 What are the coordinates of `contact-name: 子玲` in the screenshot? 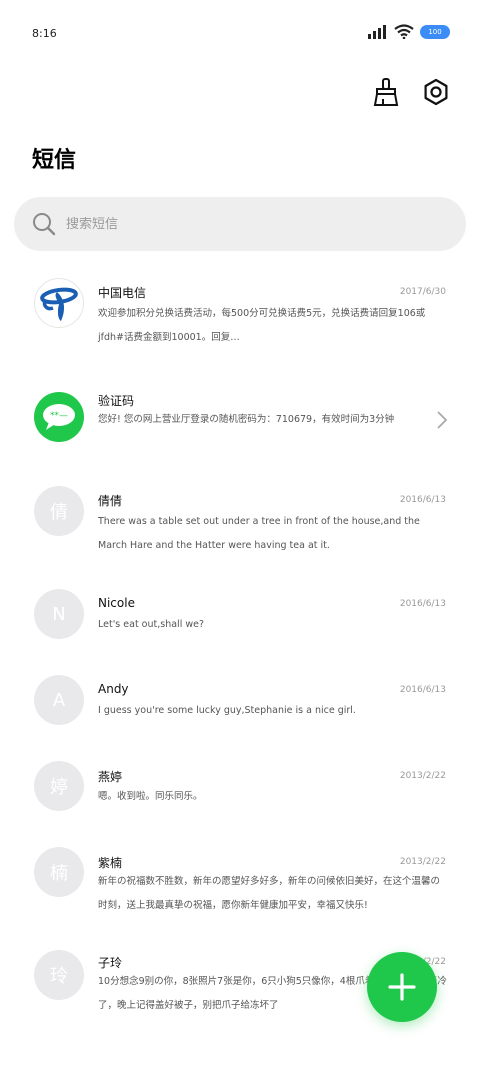 It's located at (110, 963).